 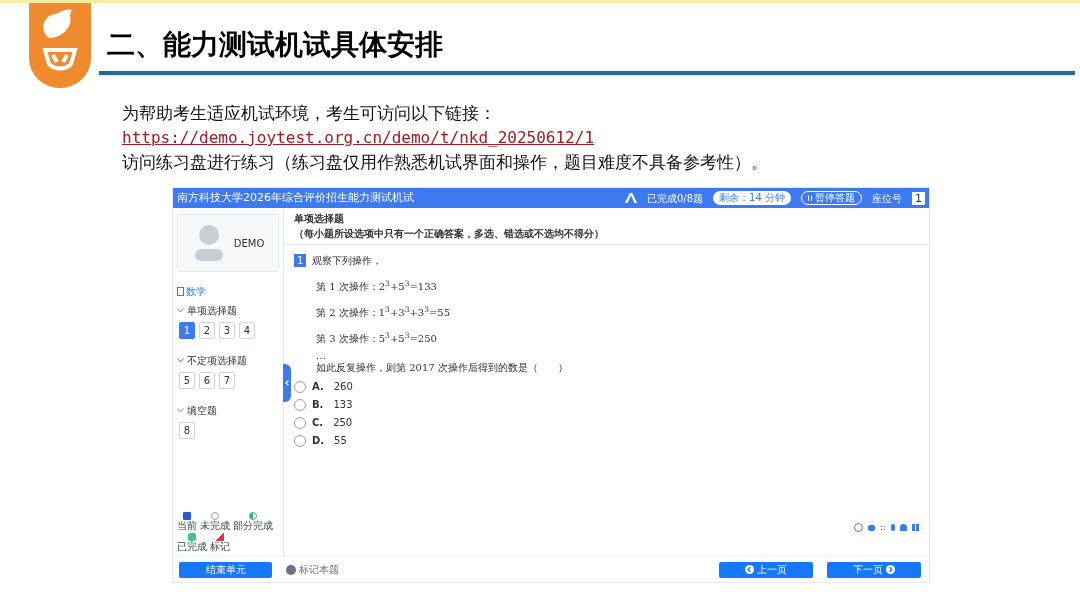 I want to click on legend-label: 标记, so click(x=220, y=547).